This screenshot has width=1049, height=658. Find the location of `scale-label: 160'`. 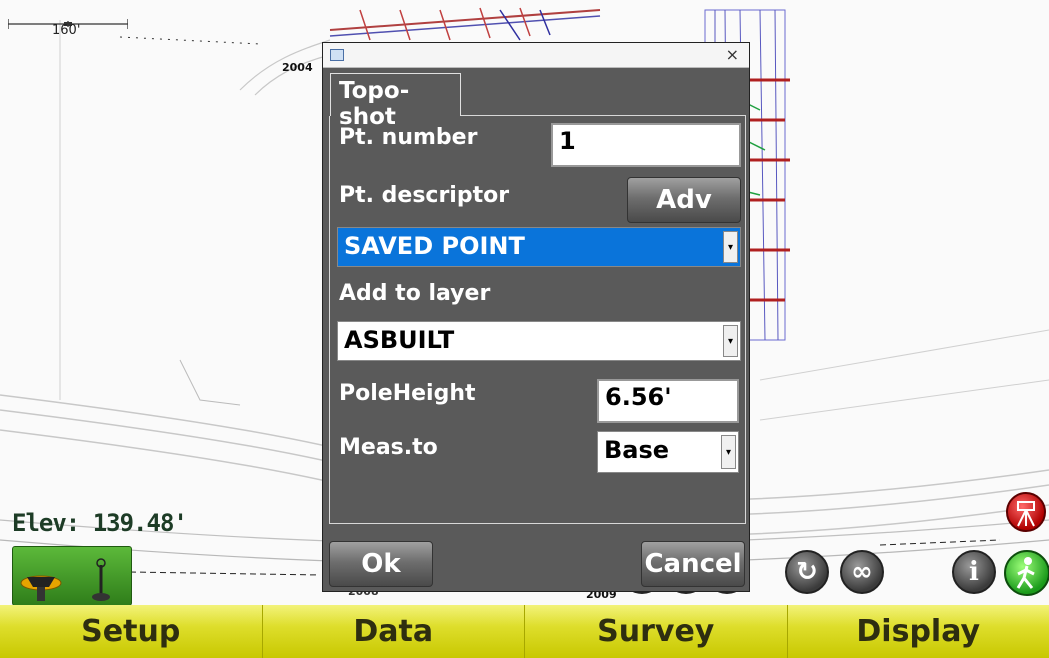

scale-label: 160' is located at coordinates (66, 30).